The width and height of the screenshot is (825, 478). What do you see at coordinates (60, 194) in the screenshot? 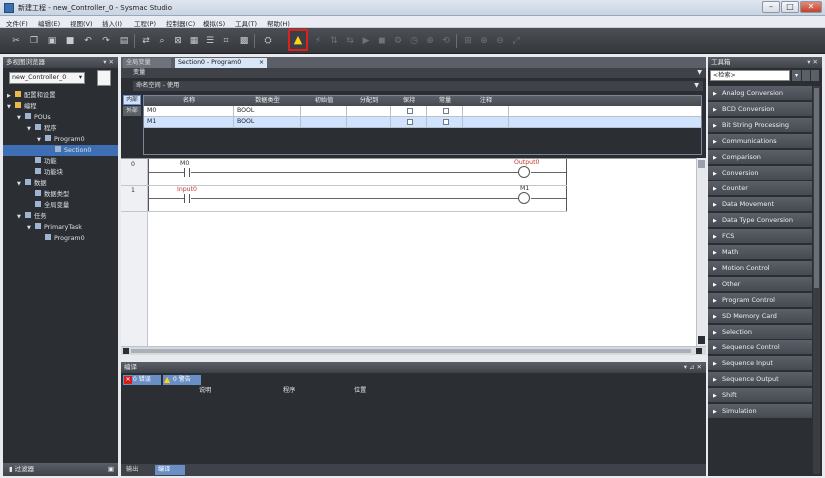
I see `tree-item: 数据类型` at bounding box center [60, 194].